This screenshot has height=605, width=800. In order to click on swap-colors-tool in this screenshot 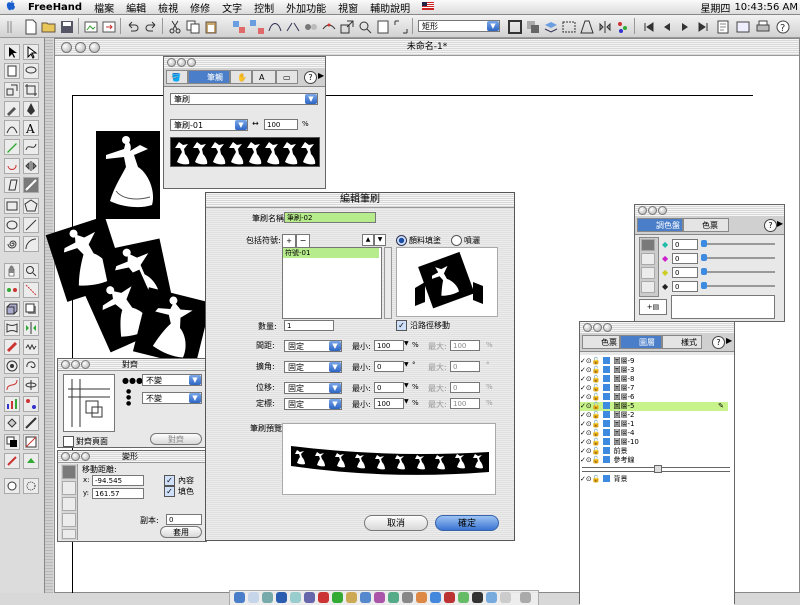, I will do `click(12, 442)`.